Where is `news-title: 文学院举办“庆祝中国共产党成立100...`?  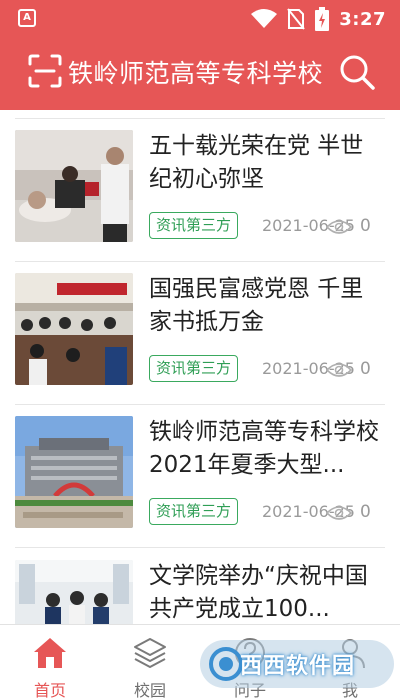
news-title: 文学院举办“庆祝中国共产党成立100... is located at coordinates (267, 592).